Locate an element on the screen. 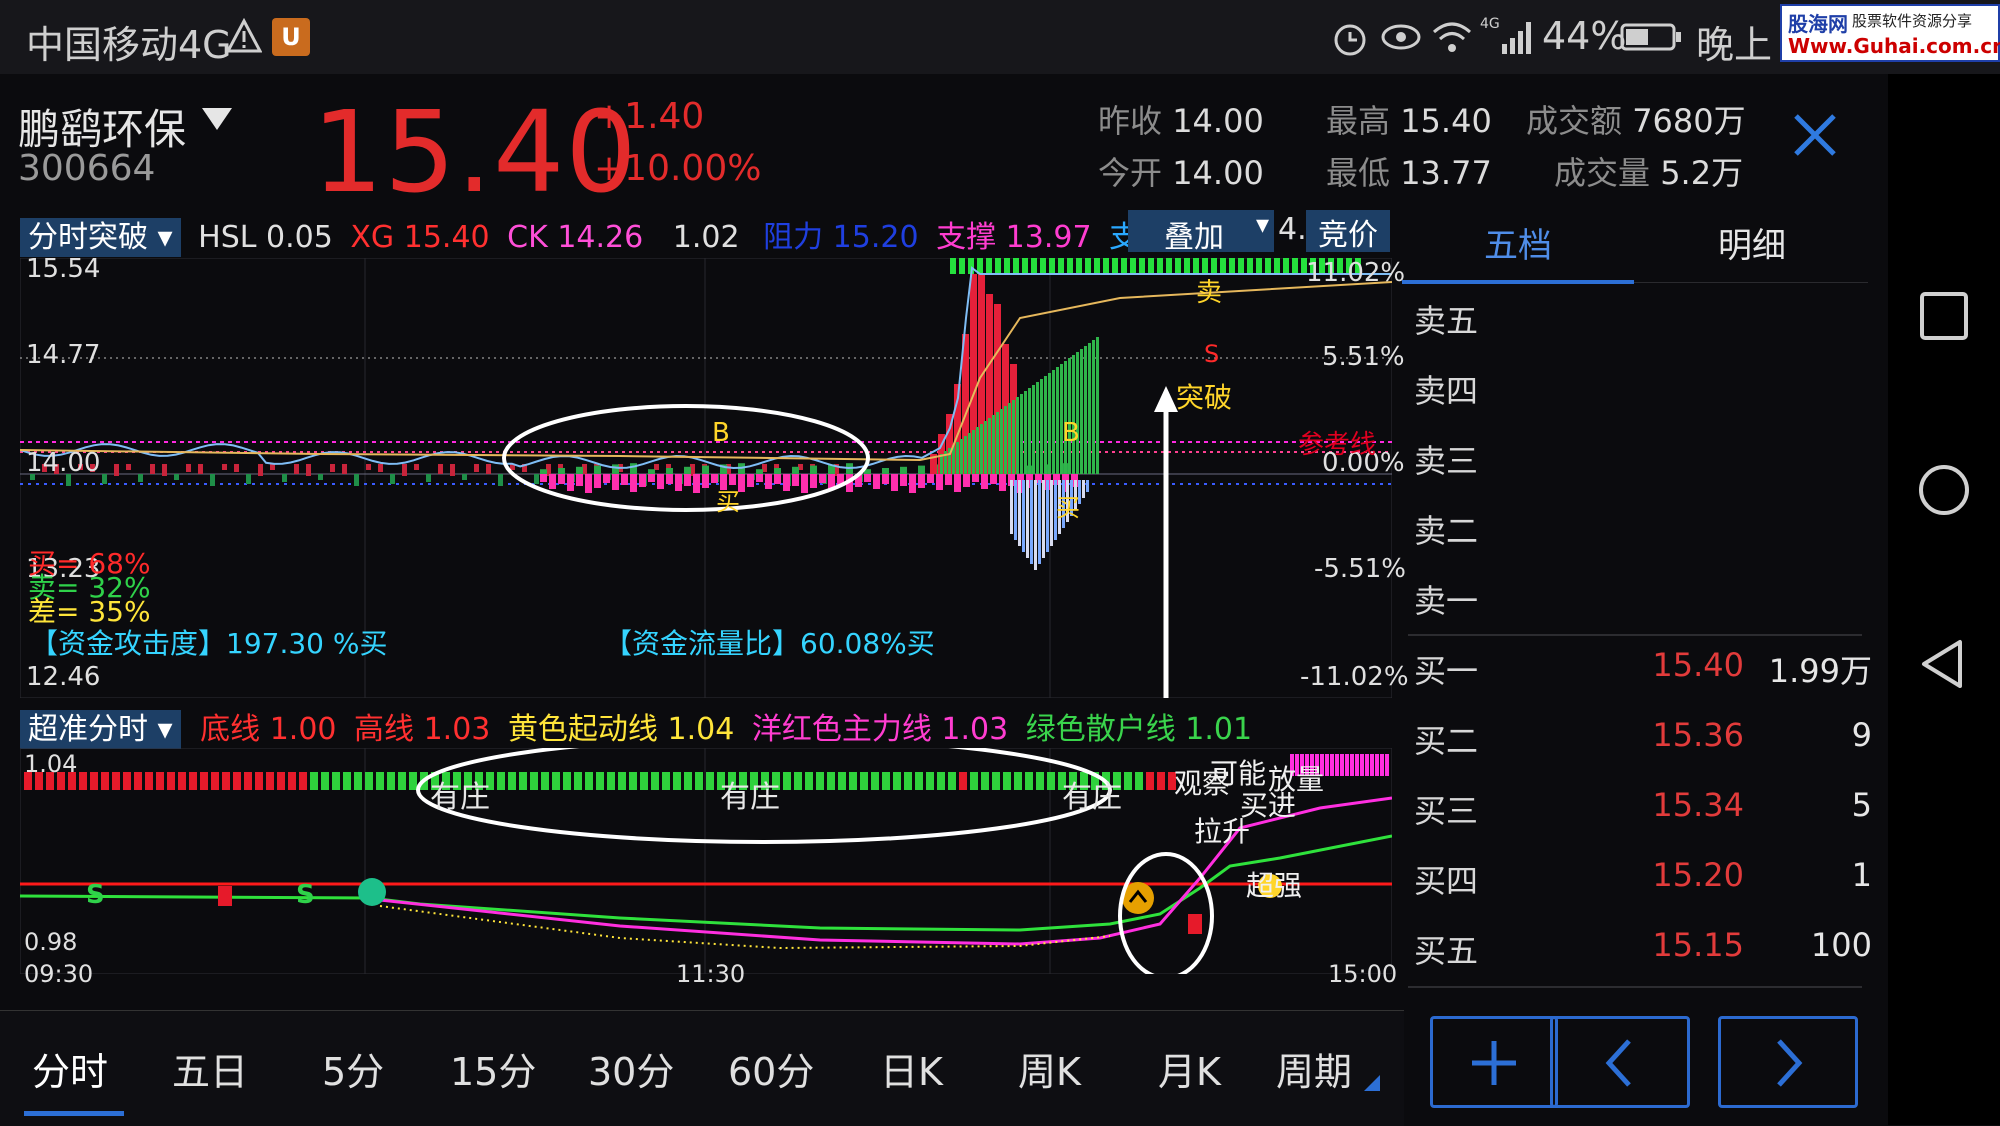 This screenshot has width=2000, height=1126. overlay-dropdown: 叠加 ▾ is located at coordinates (1201, 232).